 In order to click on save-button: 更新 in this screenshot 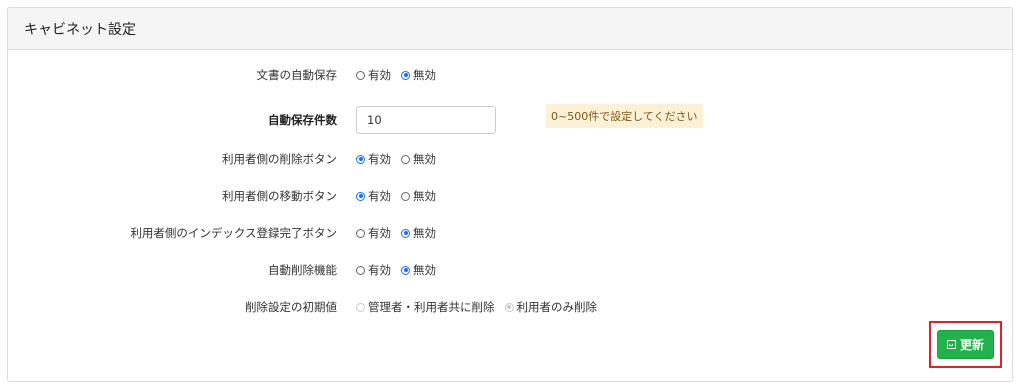, I will do `click(965, 344)`.